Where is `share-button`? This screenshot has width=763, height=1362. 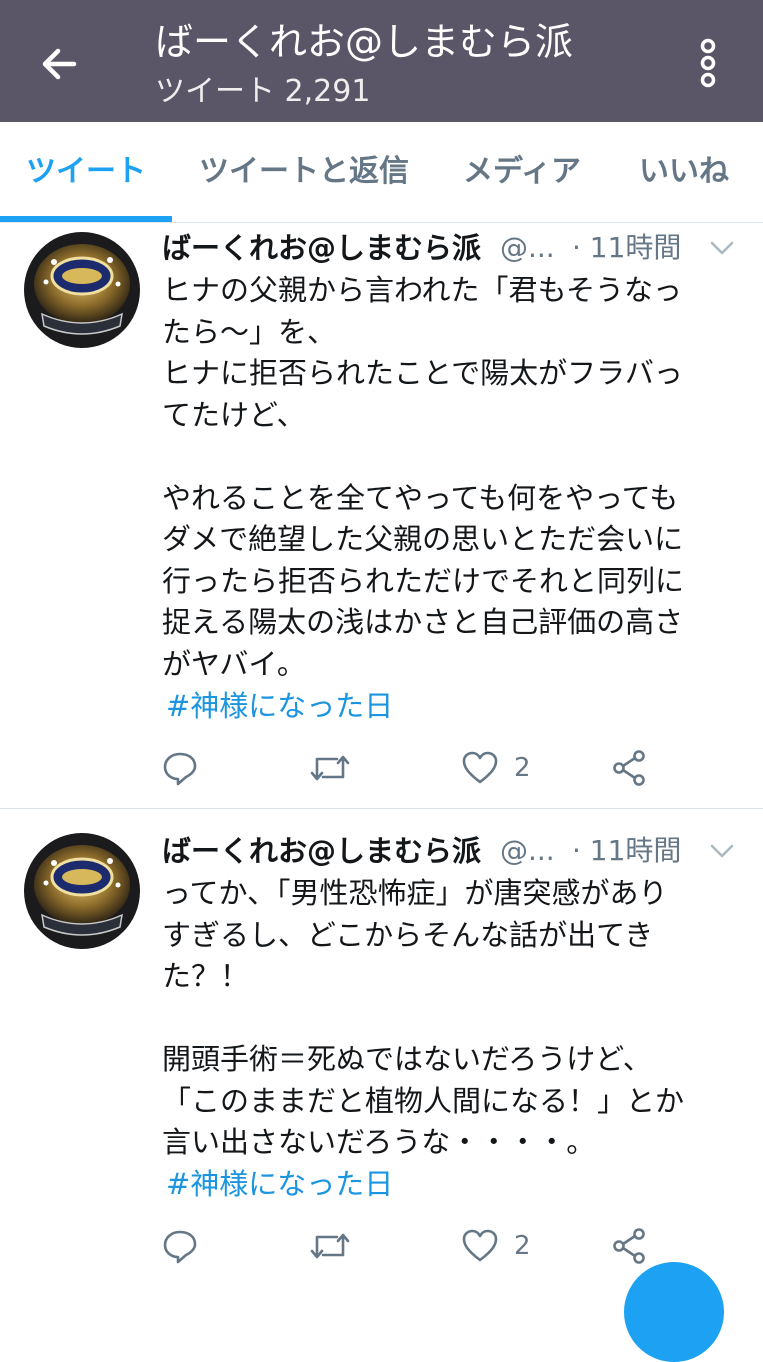 share-button is located at coordinates (642, 768).